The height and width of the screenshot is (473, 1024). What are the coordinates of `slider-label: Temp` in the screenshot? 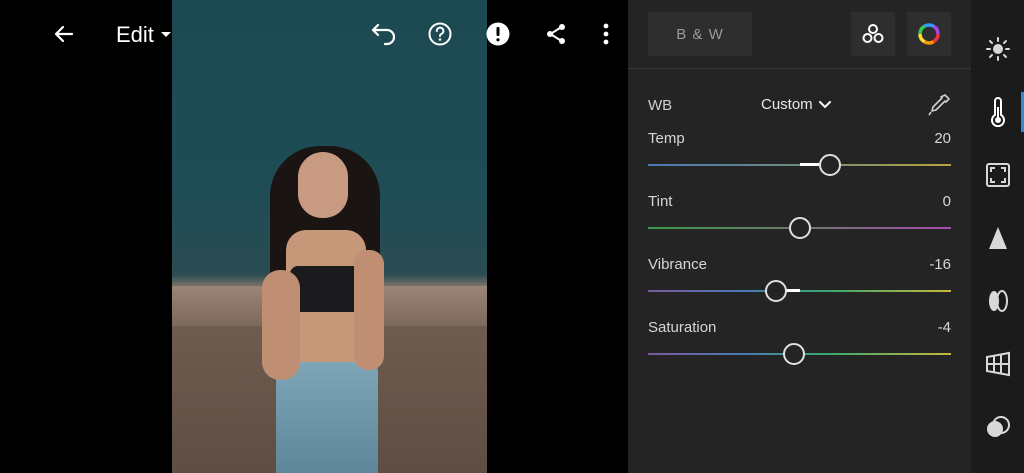 It's located at (666, 138).